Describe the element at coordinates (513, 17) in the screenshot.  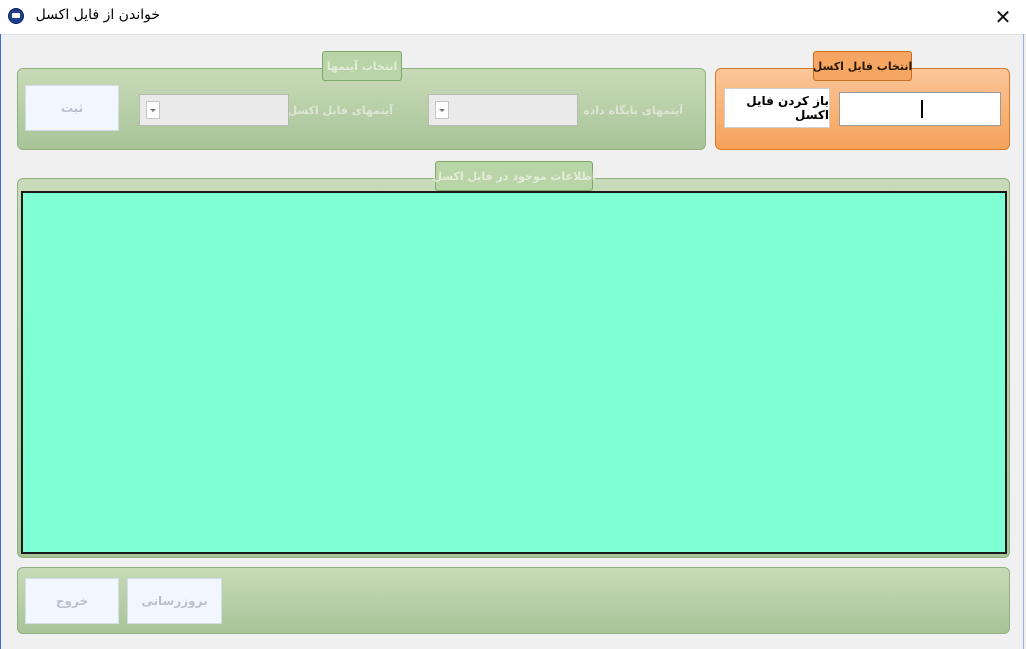
I see `title-bar: خواندن از فایل اکسل ✕` at that location.